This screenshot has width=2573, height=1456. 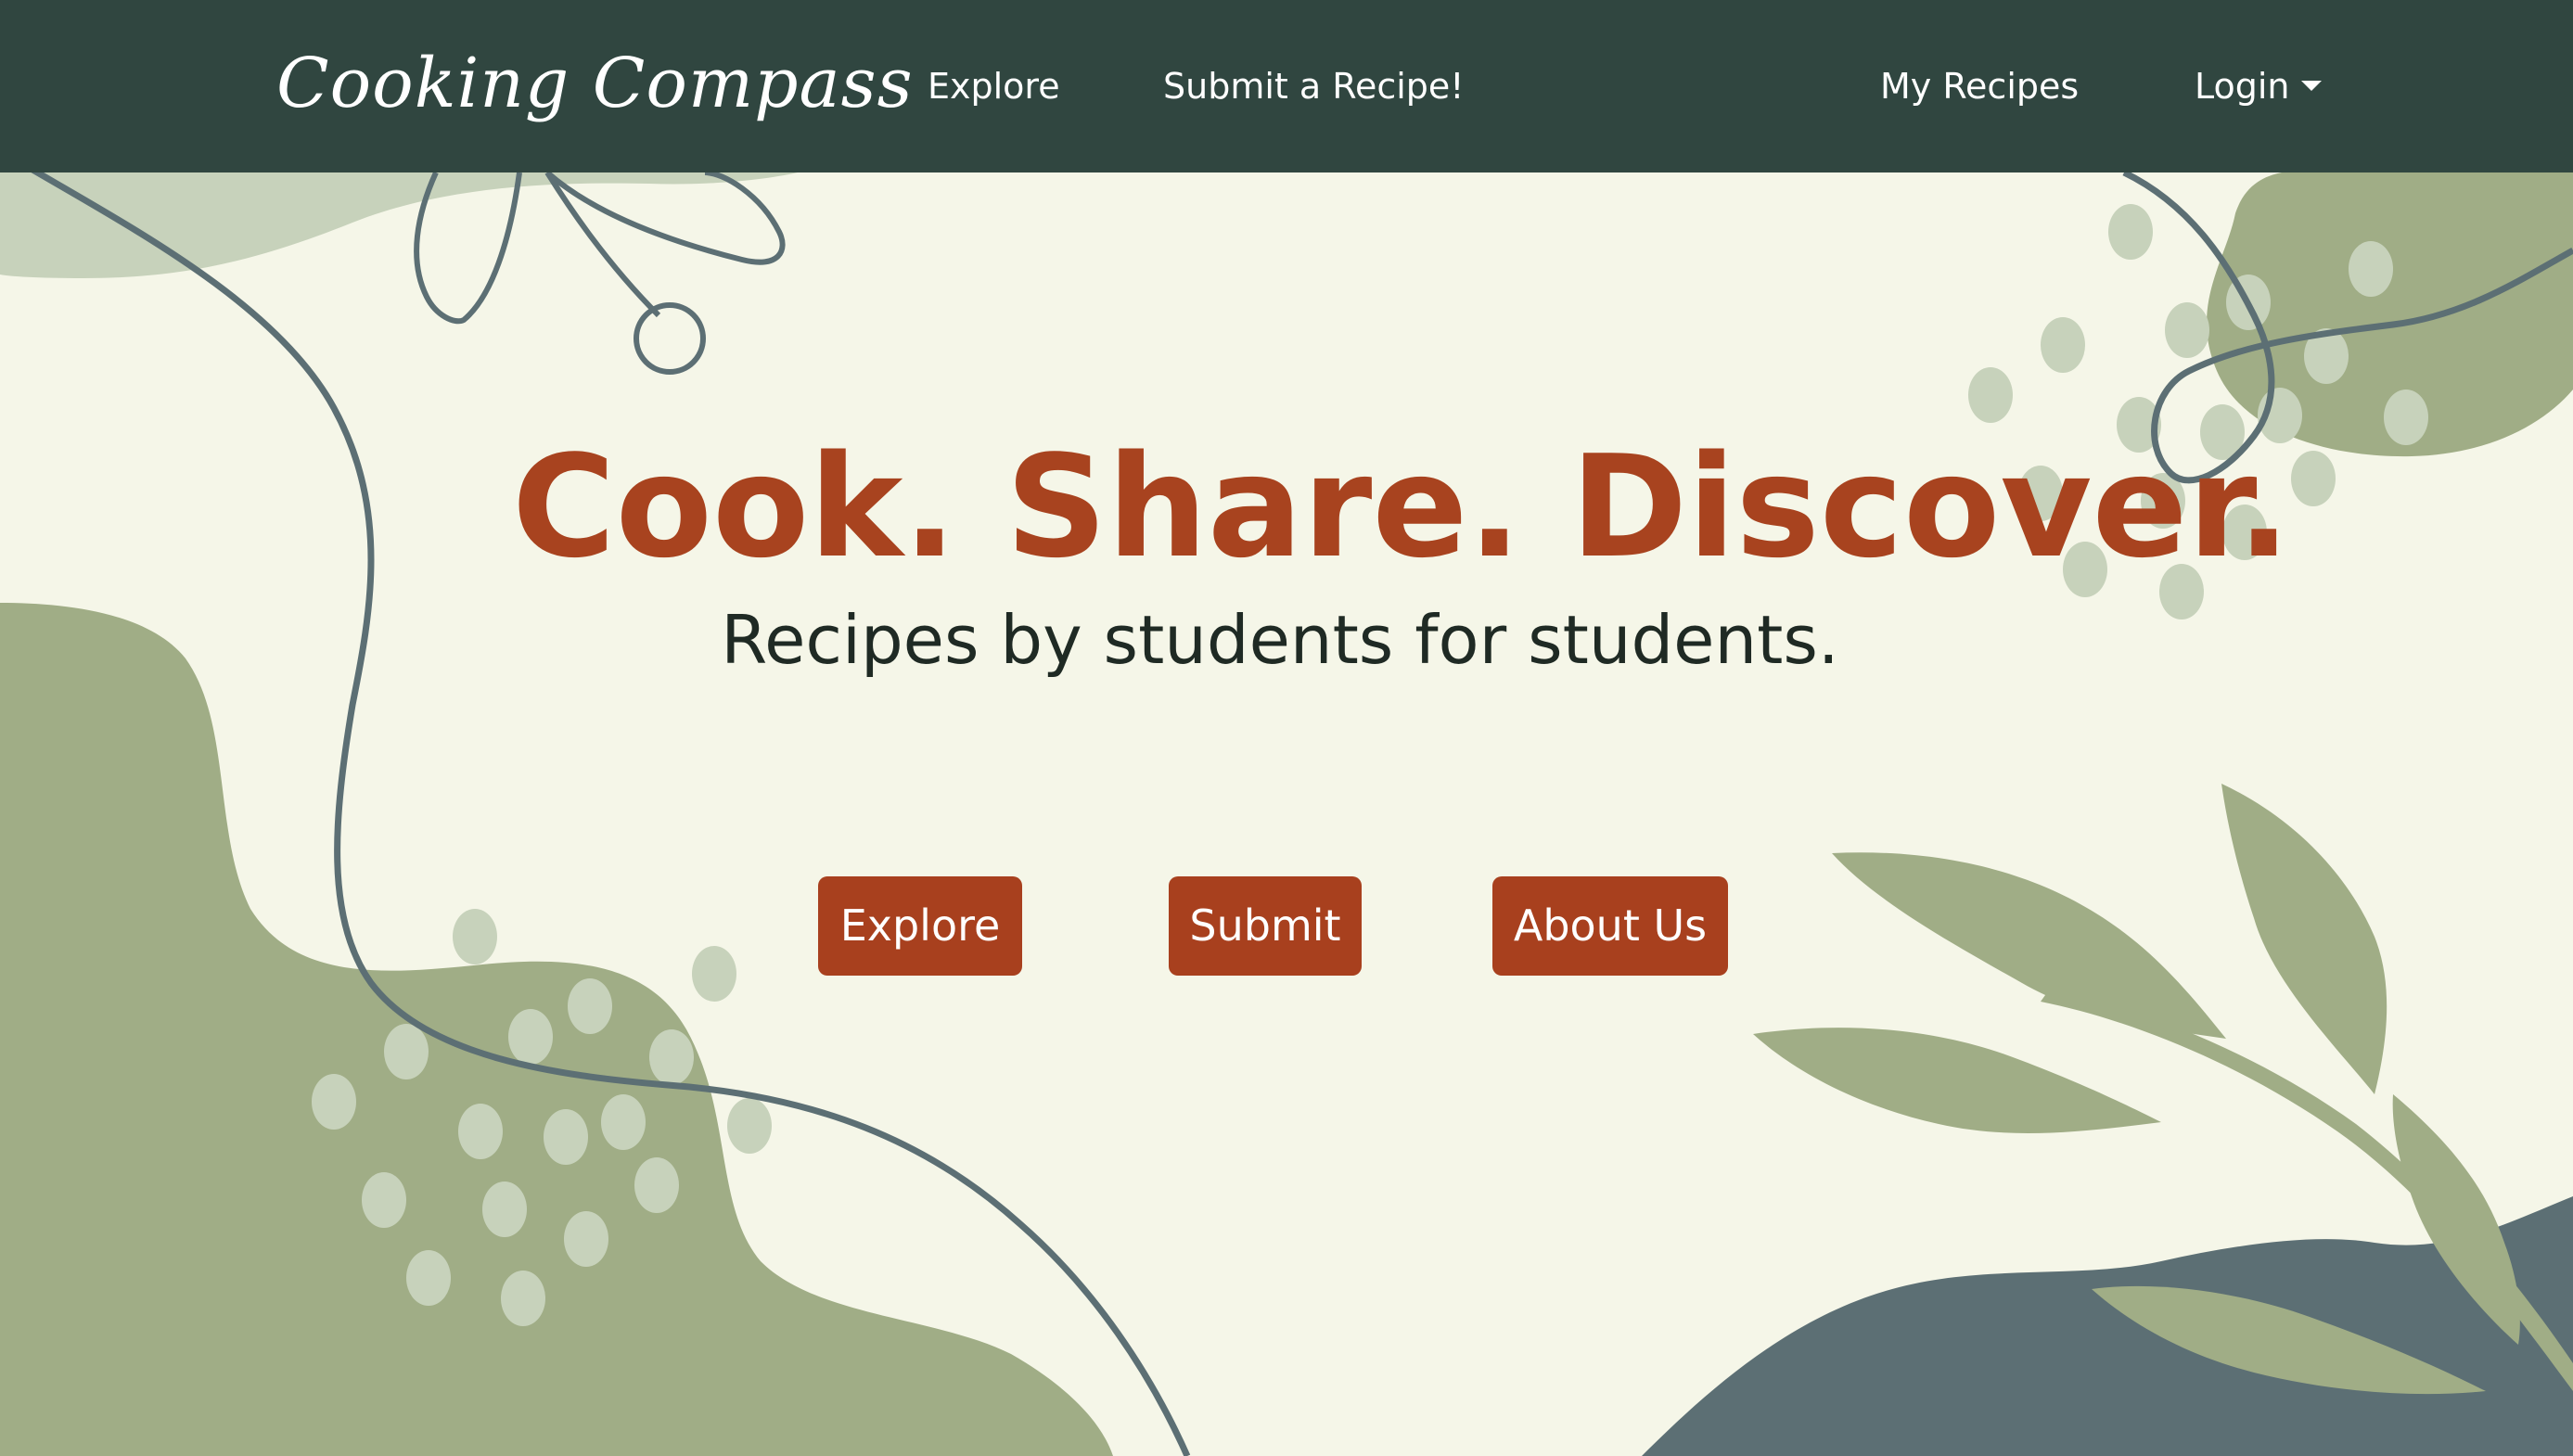 I want to click on hero-title: Cook. Share. Discover., so click(x=1402, y=507).